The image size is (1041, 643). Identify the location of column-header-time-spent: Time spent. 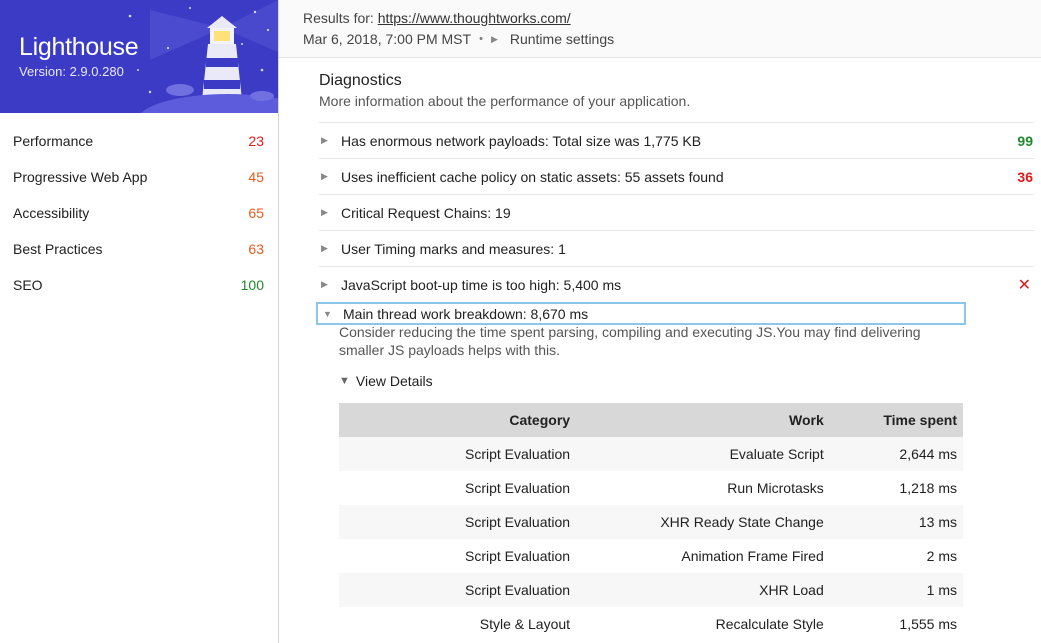
(896, 420).